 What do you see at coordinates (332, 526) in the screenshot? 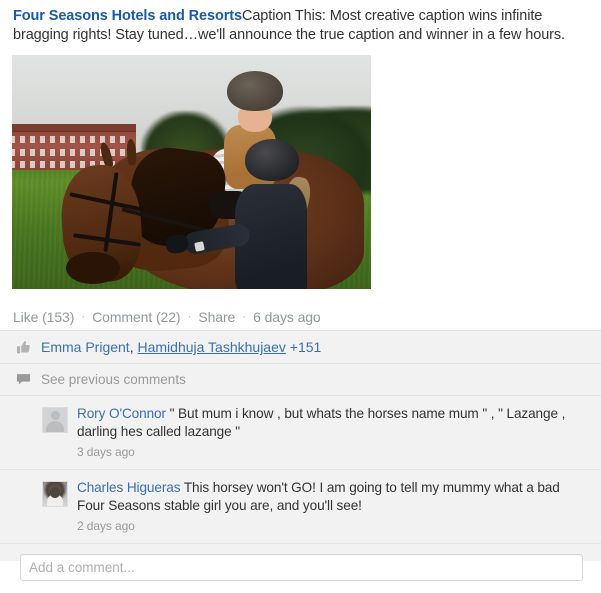
I see `comment-timestamp: 2 days ago` at bounding box center [332, 526].